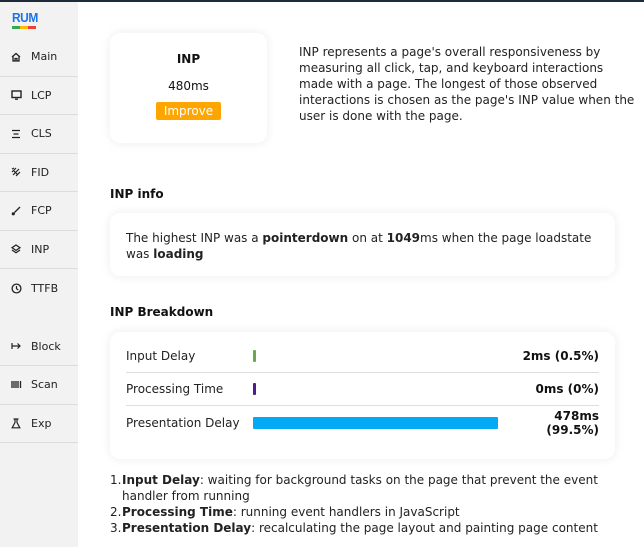 The image size is (644, 547). I want to click on sidebar-item-inp: INP, so click(39, 250).